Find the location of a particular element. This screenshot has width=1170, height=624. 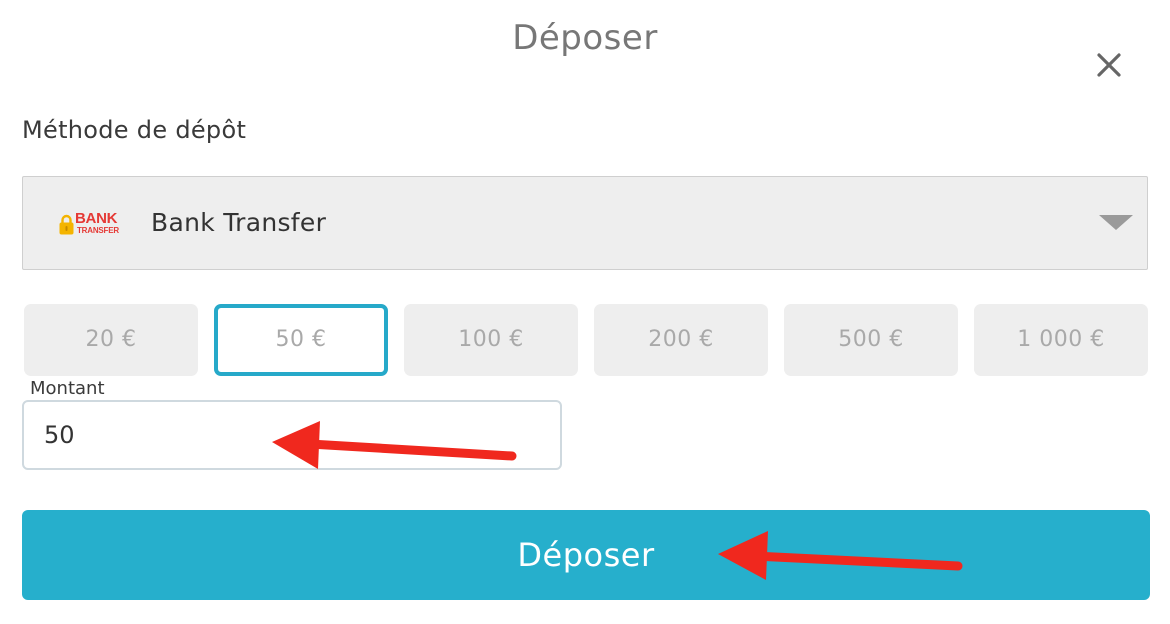

bank-logo-text: BANK is located at coordinates (96, 218).